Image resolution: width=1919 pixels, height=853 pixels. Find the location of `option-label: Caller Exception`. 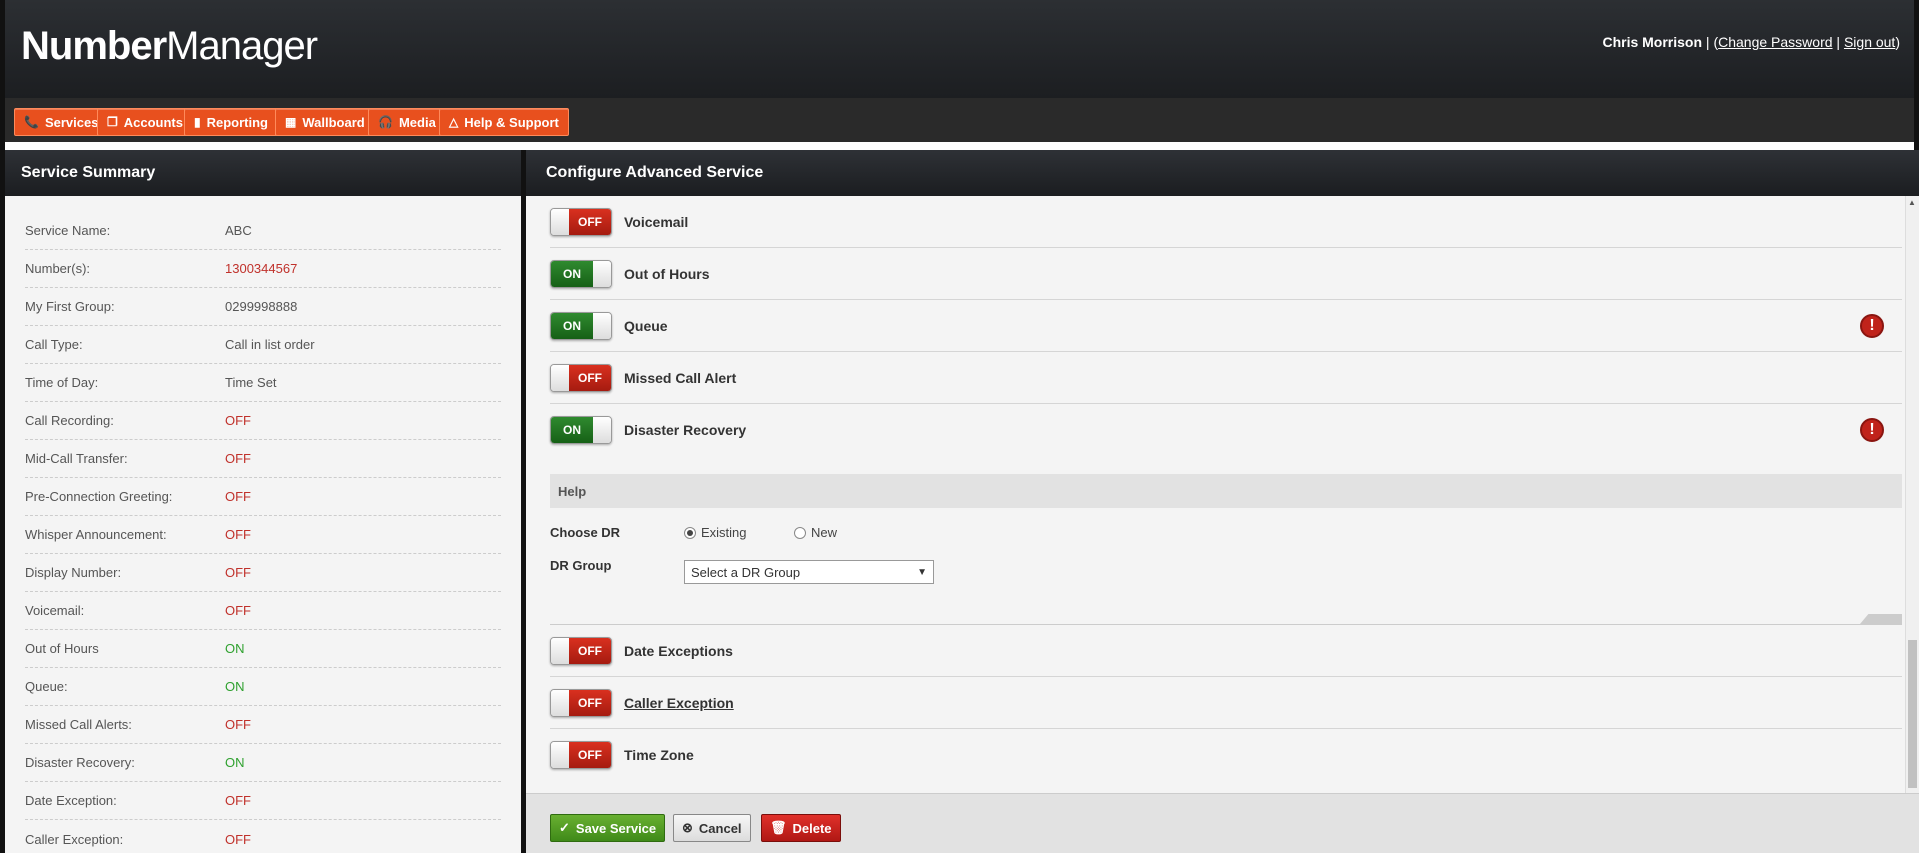

option-label: Caller Exception is located at coordinates (679, 703).